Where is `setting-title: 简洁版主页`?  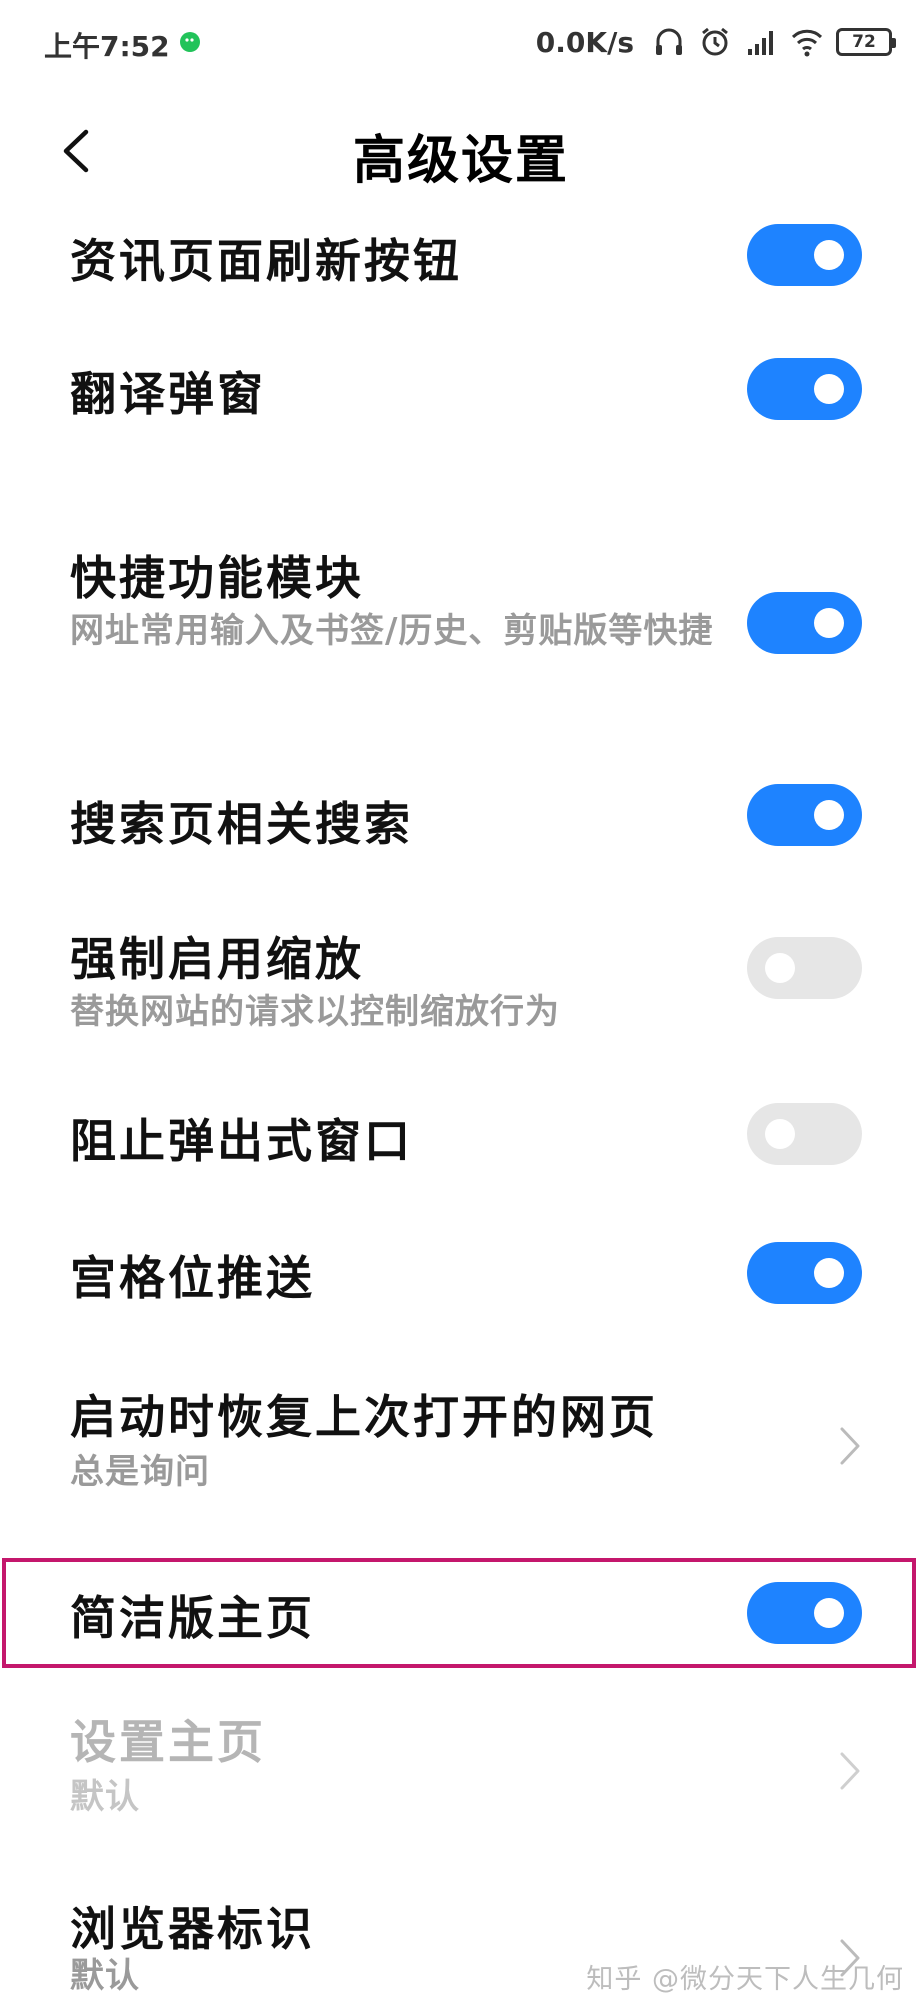
setting-title: 简洁版主页 is located at coordinates (192, 1618).